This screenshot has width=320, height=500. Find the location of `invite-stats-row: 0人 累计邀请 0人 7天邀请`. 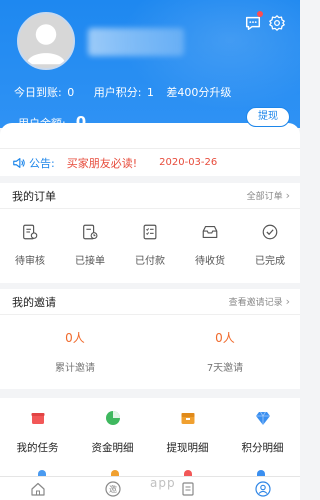

invite-stats-row: 0人 累计邀请 0人 7天邀请 is located at coordinates (150, 345).